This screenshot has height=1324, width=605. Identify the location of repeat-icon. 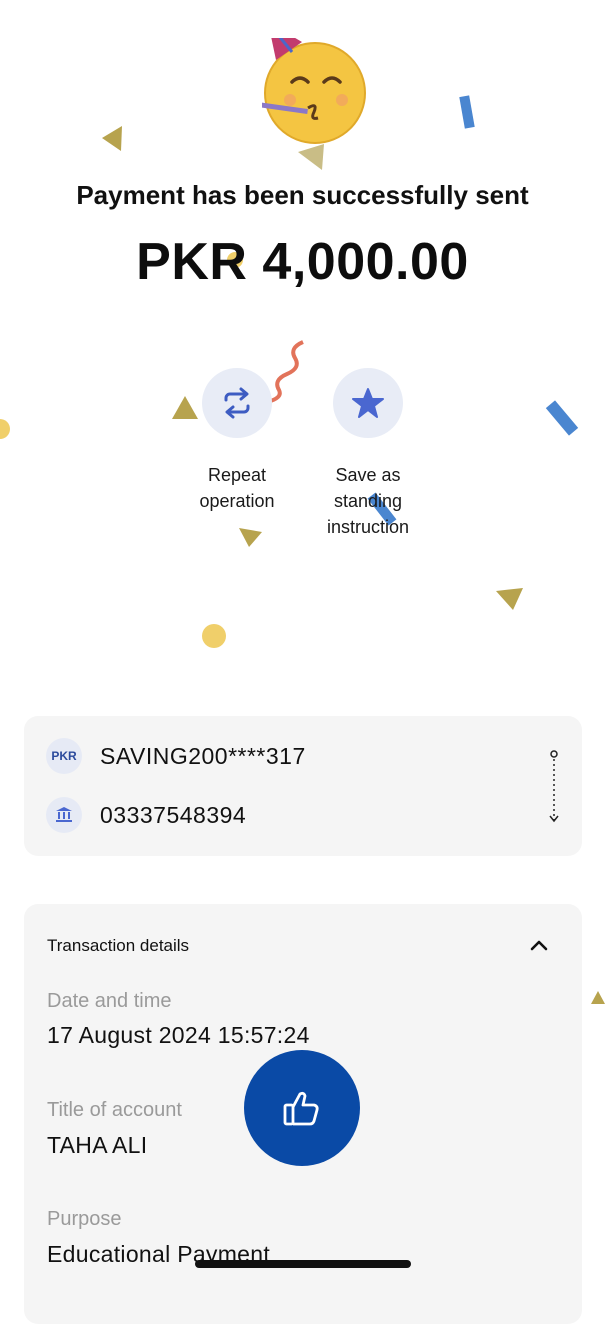
(237, 403).